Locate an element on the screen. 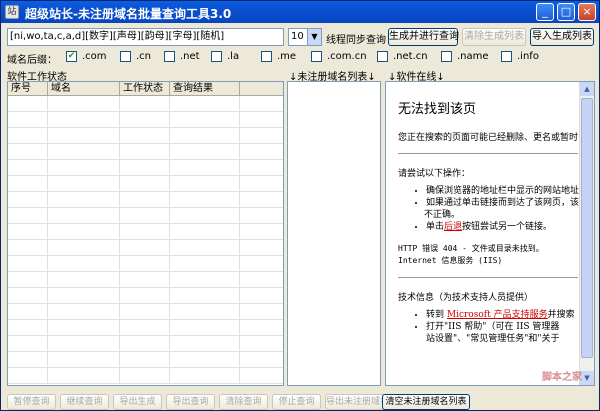 The width and height of the screenshot is (600, 411). clear-list-button: 清除生成列表 is located at coordinates (494, 37).